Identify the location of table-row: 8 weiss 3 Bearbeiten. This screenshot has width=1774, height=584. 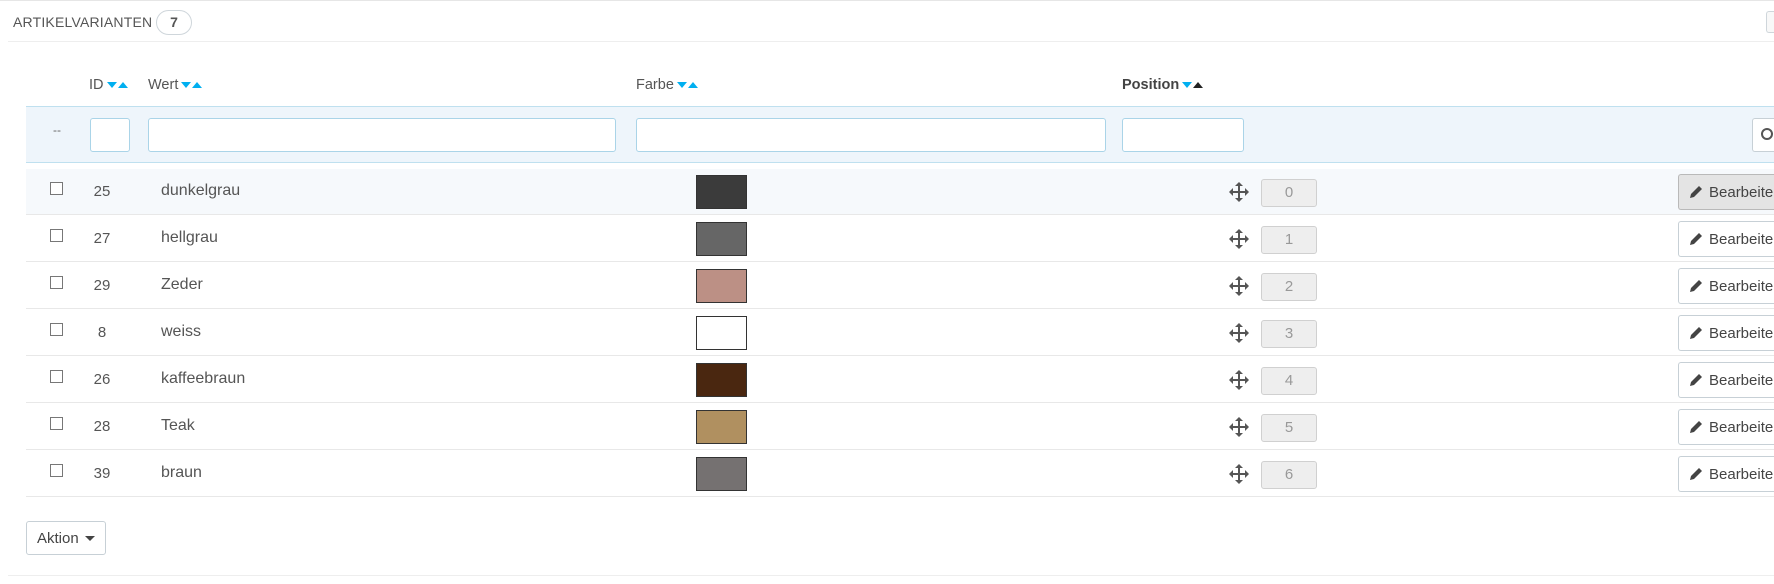
(900, 333).